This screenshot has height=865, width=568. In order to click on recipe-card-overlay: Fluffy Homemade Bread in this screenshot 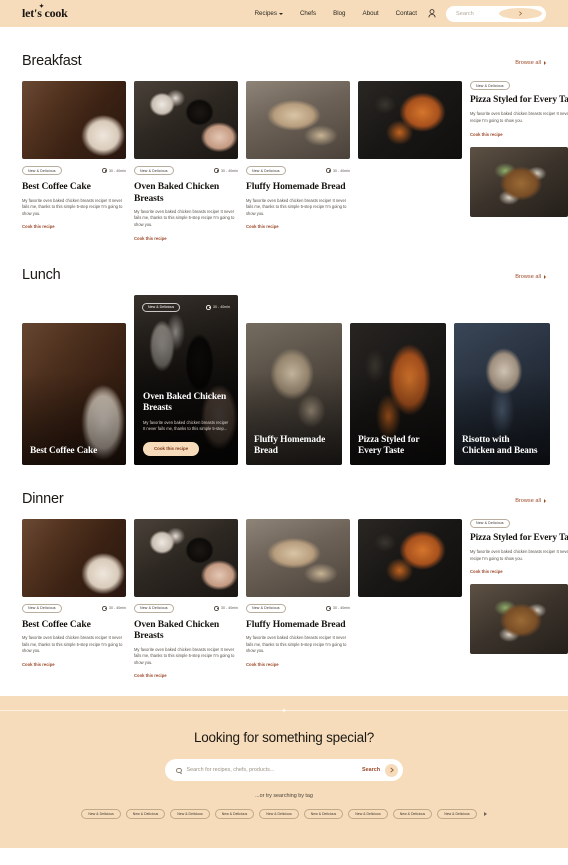, I will do `click(294, 393)`.